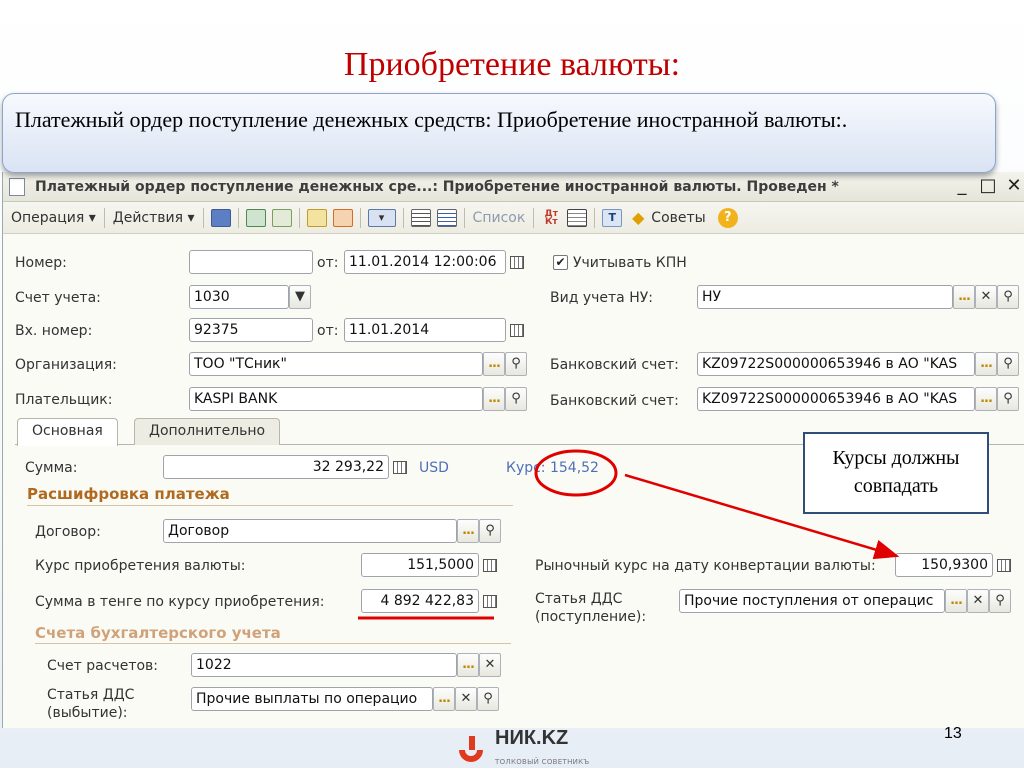 The height and width of the screenshot is (772, 1024). Describe the element at coordinates (312, 699) in the screenshot. I see `dds-out-field: Прочие выплаты по операцио` at that location.